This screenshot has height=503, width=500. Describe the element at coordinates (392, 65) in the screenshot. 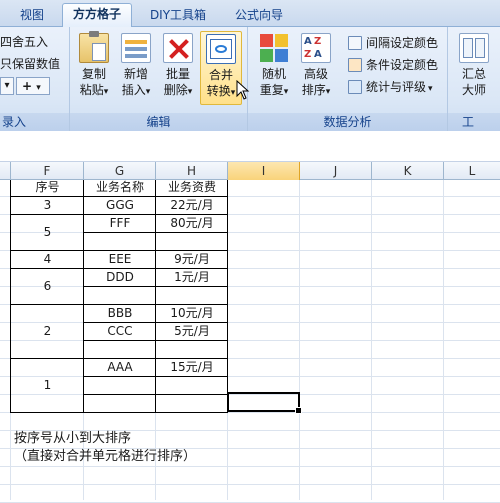

I see `conditional-color-button: 条件设定颜色` at that location.